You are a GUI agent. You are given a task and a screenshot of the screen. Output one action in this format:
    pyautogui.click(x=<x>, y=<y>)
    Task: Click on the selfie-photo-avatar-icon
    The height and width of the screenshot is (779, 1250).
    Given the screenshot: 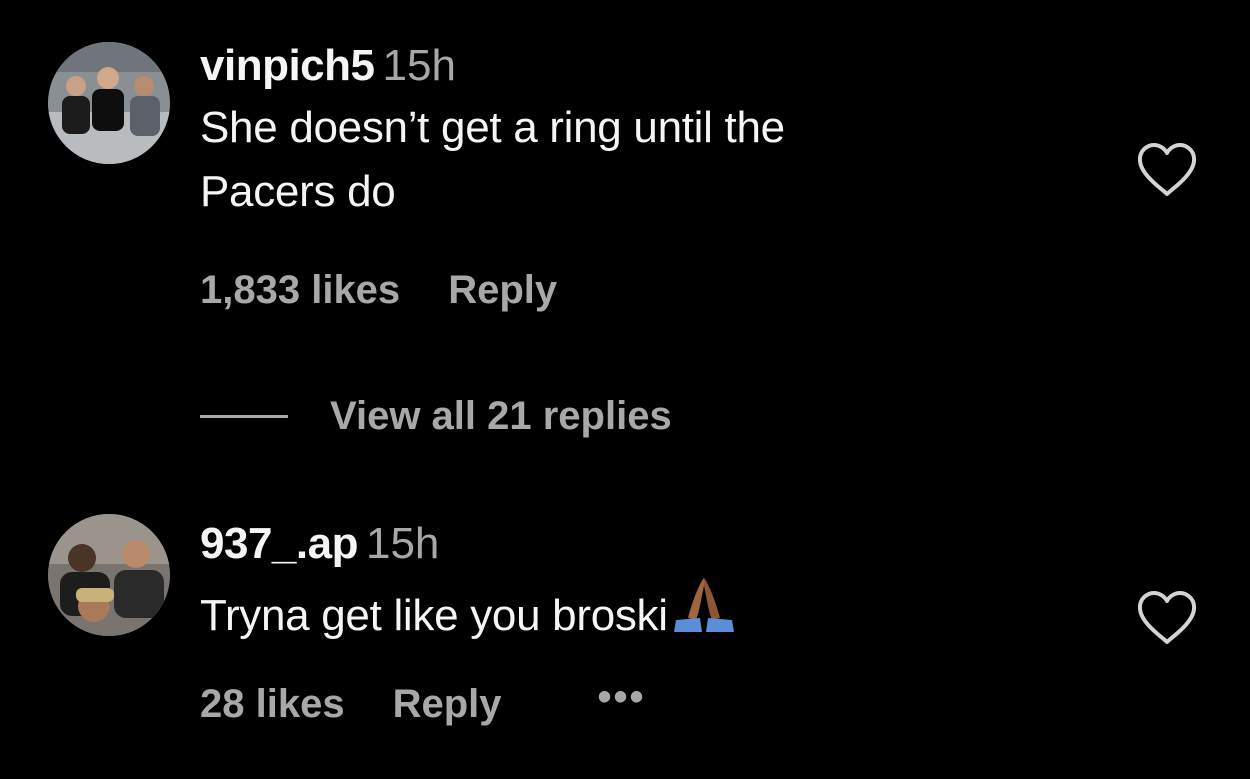 What is the action you would take?
    pyautogui.click(x=109, y=575)
    